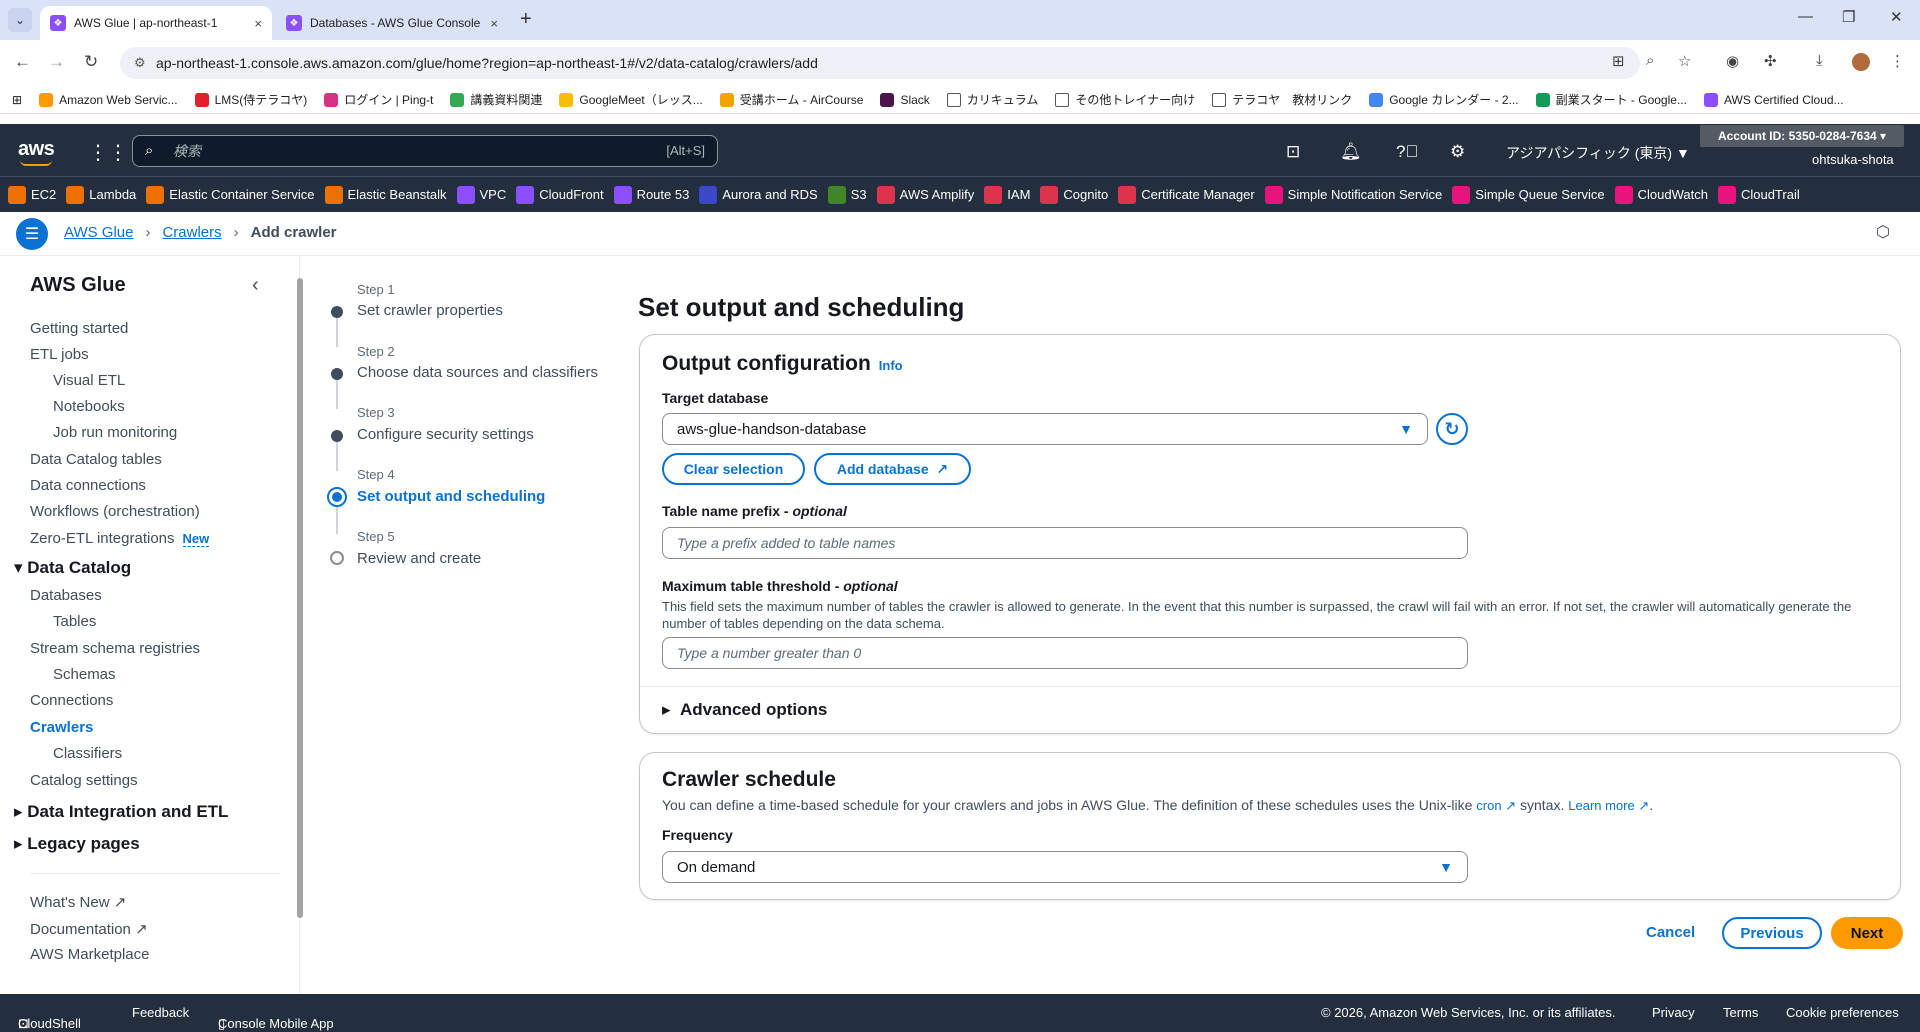 This screenshot has height=1032, width=1920. I want to click on bookmark-folder: カリキュラム, so click(992, 99).